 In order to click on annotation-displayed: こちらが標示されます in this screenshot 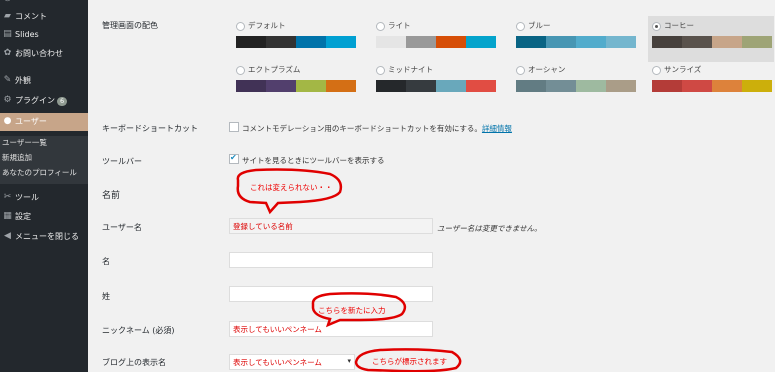, I will do `click(409, 361)`.